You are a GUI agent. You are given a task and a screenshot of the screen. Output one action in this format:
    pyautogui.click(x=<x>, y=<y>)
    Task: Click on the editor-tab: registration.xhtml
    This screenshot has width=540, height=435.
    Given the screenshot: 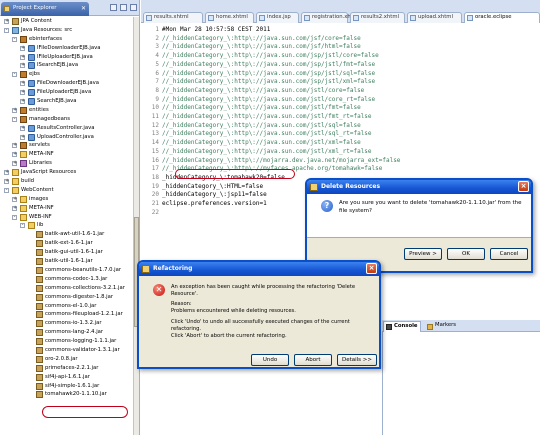 What is the action you would take?
    pyautogui.click(x=330, y=17)
    